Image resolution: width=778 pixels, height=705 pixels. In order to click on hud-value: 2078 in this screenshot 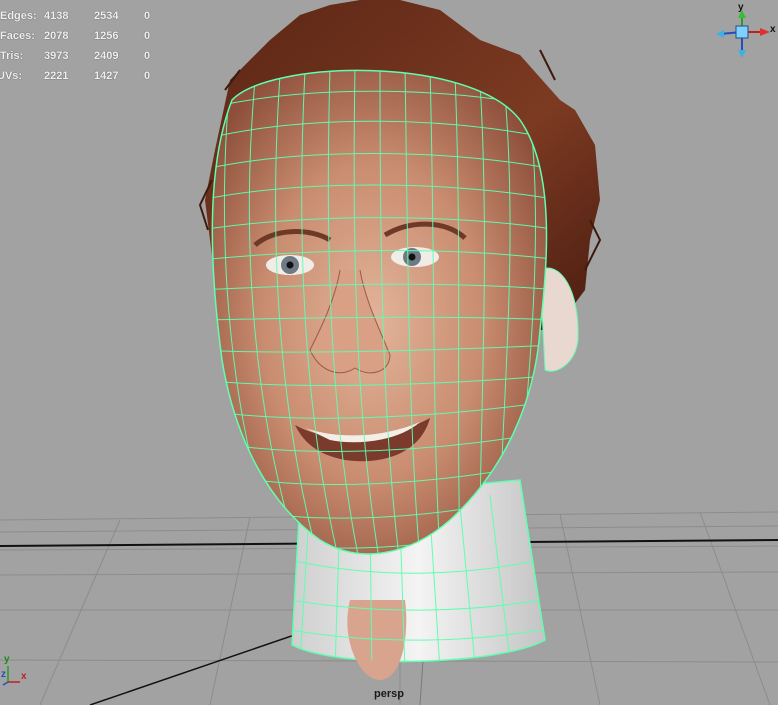, I will do `click(56, 36)`.